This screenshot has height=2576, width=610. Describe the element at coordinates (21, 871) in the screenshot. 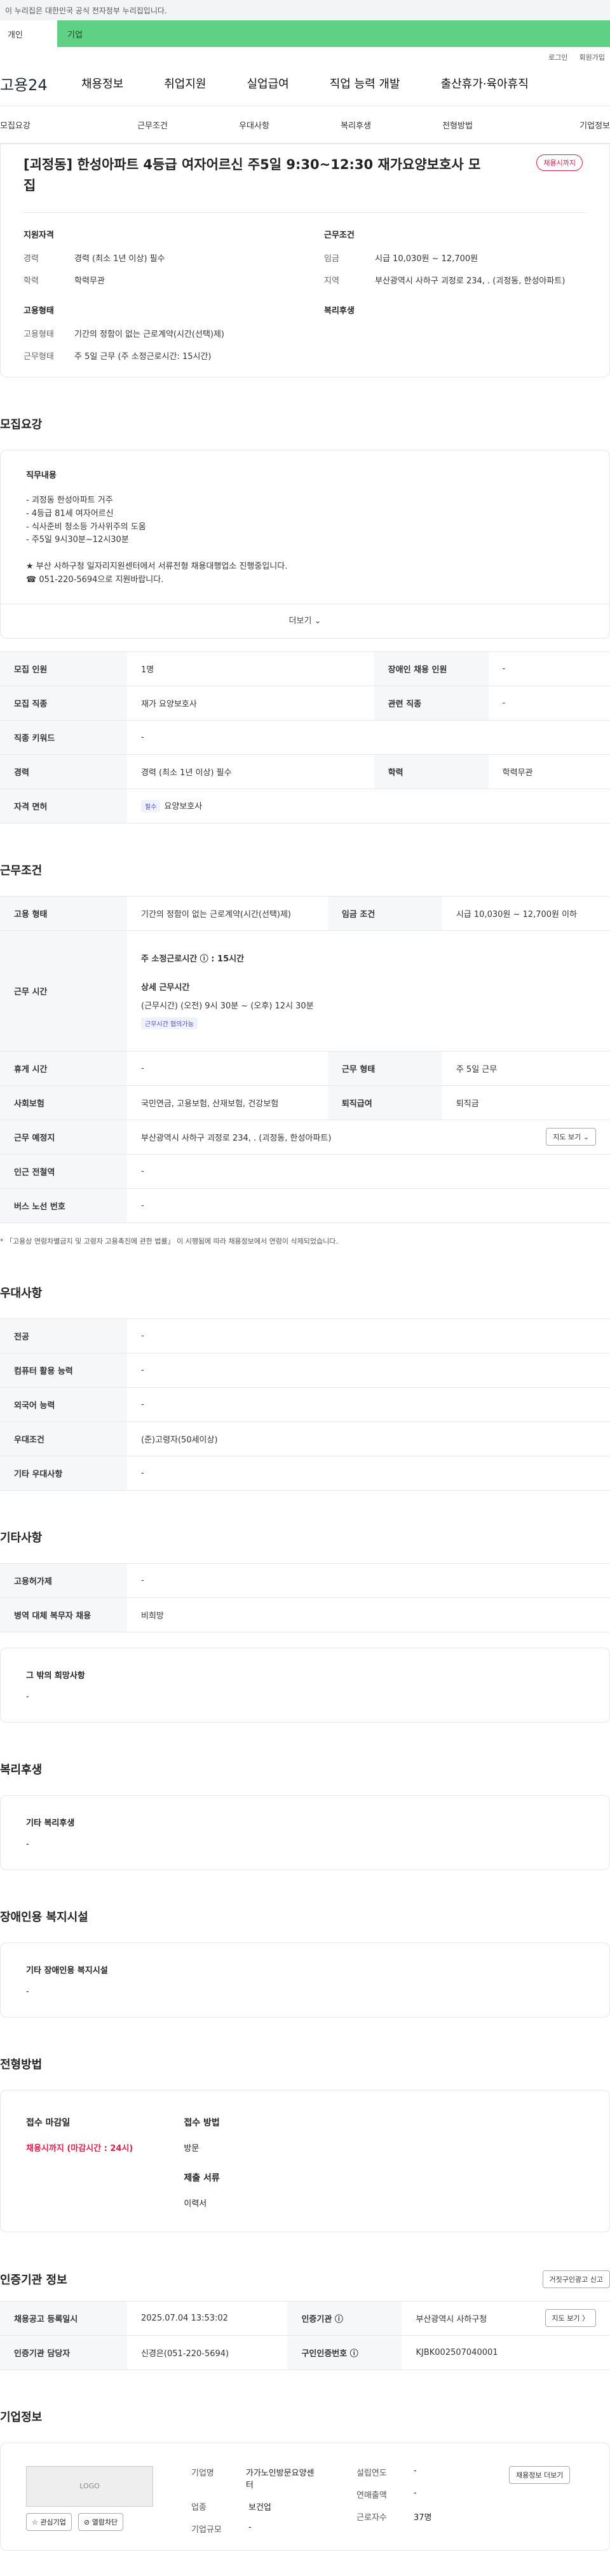

I see `section-title-work: 근무조건` at that location.